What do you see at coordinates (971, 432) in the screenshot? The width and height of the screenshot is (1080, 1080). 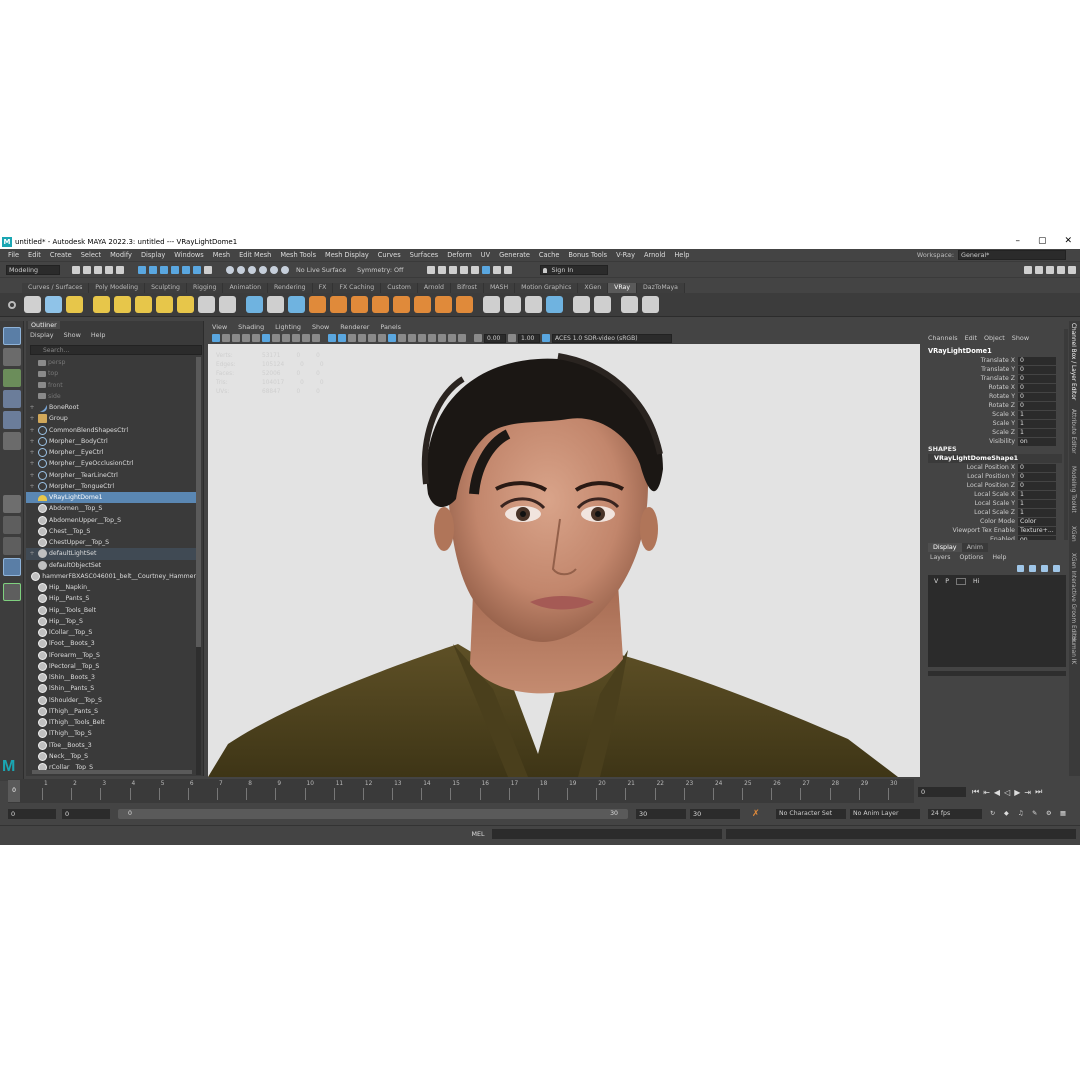 I see `channel-label: Scale Z` at bounding box center [971, 432].